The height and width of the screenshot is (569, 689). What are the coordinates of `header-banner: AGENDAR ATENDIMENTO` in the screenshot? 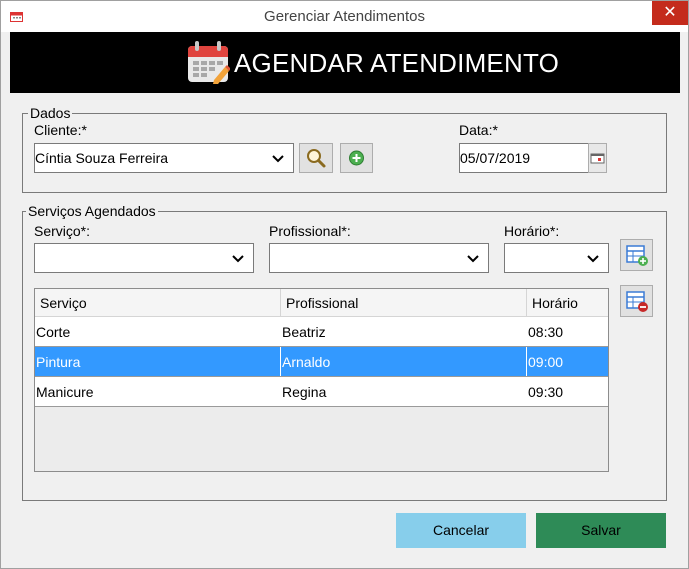 It's located at (345, 62).